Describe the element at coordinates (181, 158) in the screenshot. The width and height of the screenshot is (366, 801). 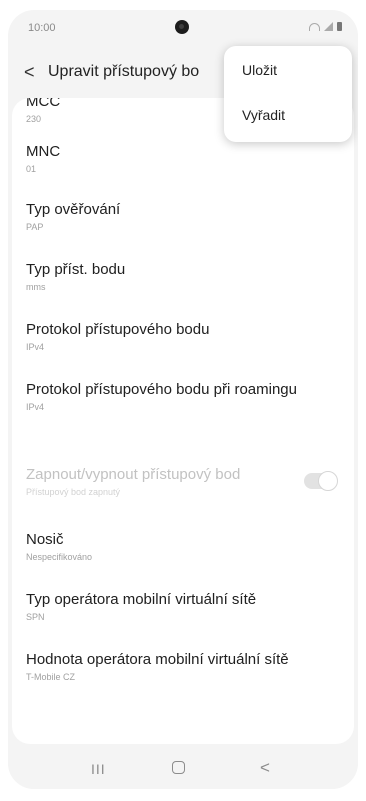
I see `setting-mnc: MNC 01` at that location.